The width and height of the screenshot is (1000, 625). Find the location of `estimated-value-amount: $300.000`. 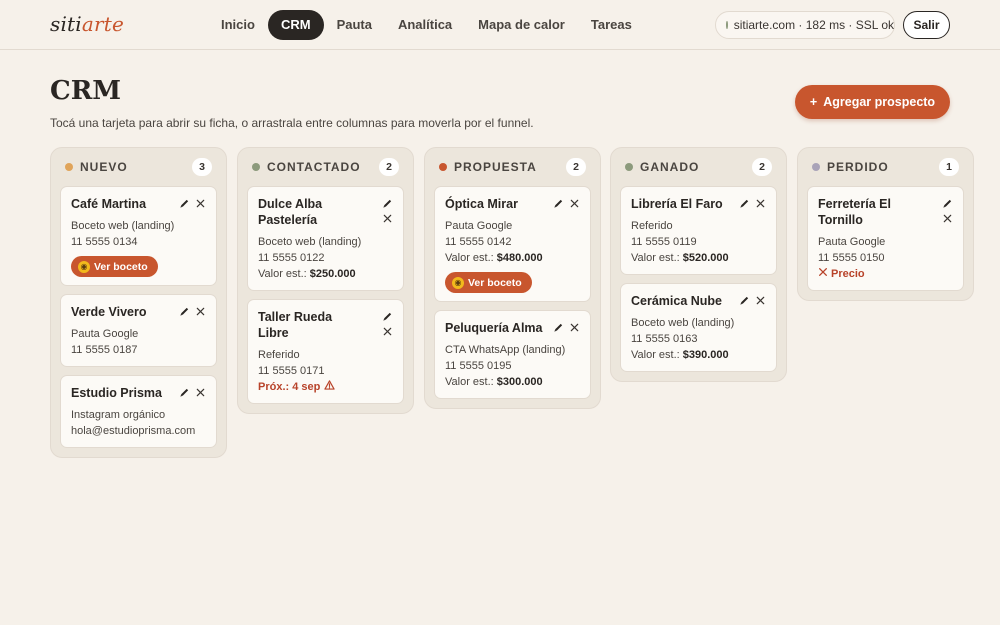

estimated-value-amount: $300.000 is located at coordinates (519, 382).